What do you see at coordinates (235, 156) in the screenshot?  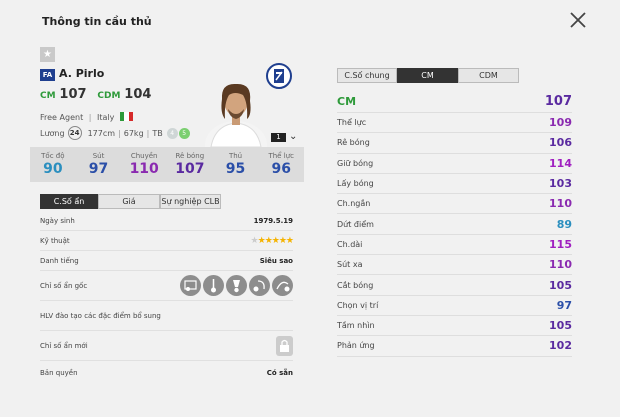 I see `stat-label: Thủ` at bounding box center [235, 156].